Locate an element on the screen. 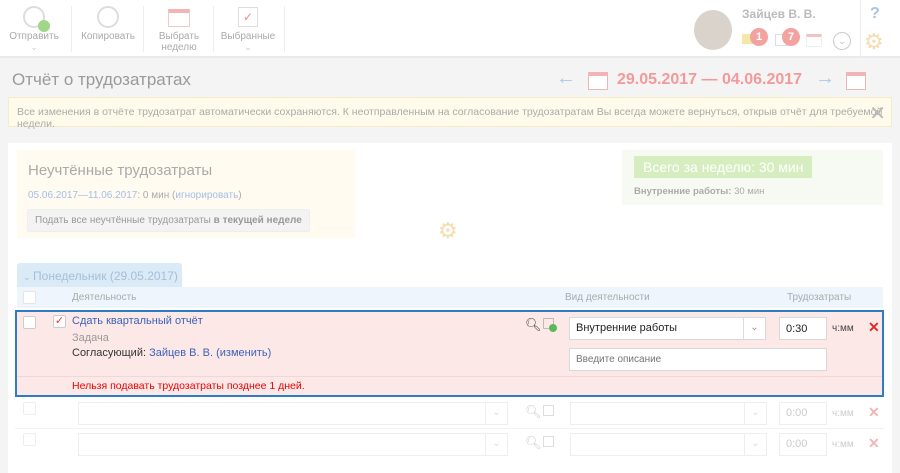 This screenshot has height=473, width=900. total-breakdown: Внутренние работы: 30 мин is located at coordinates (699, 191).